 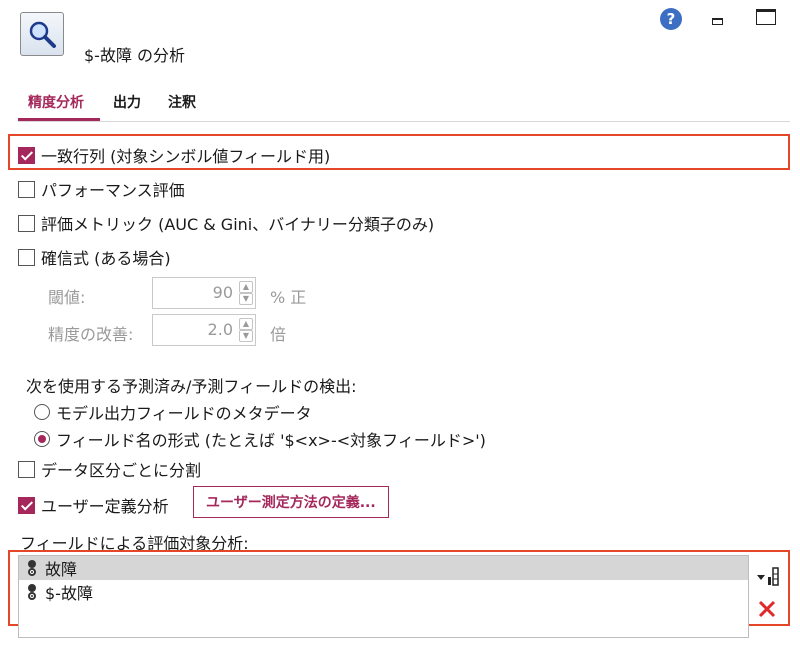 What do you see at coordinates (26, 505) in the screenshot?
I see `user-defined-checkbox` at bounding box center [26, 505].